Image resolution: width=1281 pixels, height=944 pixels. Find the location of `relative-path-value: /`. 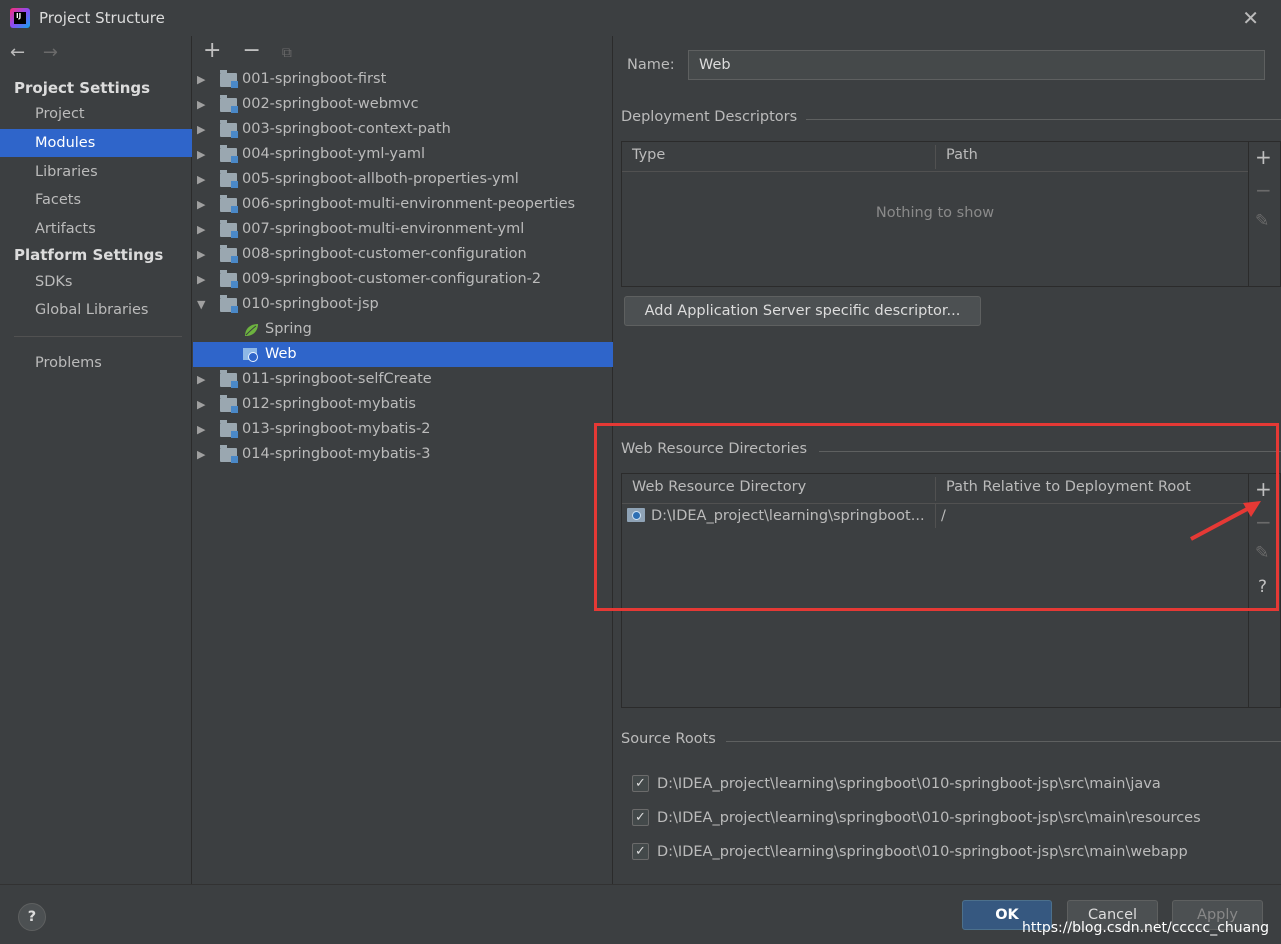

relative-path-value: / is located at coordinates (943, 516).